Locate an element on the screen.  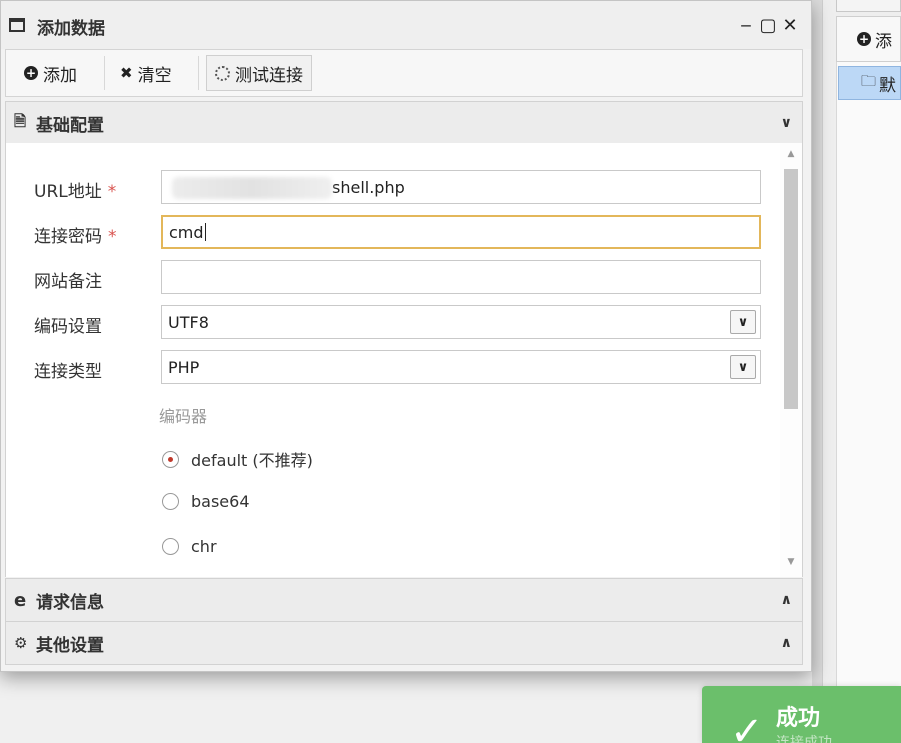
type-select: PHP ∨ is located at coordinates (461, 367).